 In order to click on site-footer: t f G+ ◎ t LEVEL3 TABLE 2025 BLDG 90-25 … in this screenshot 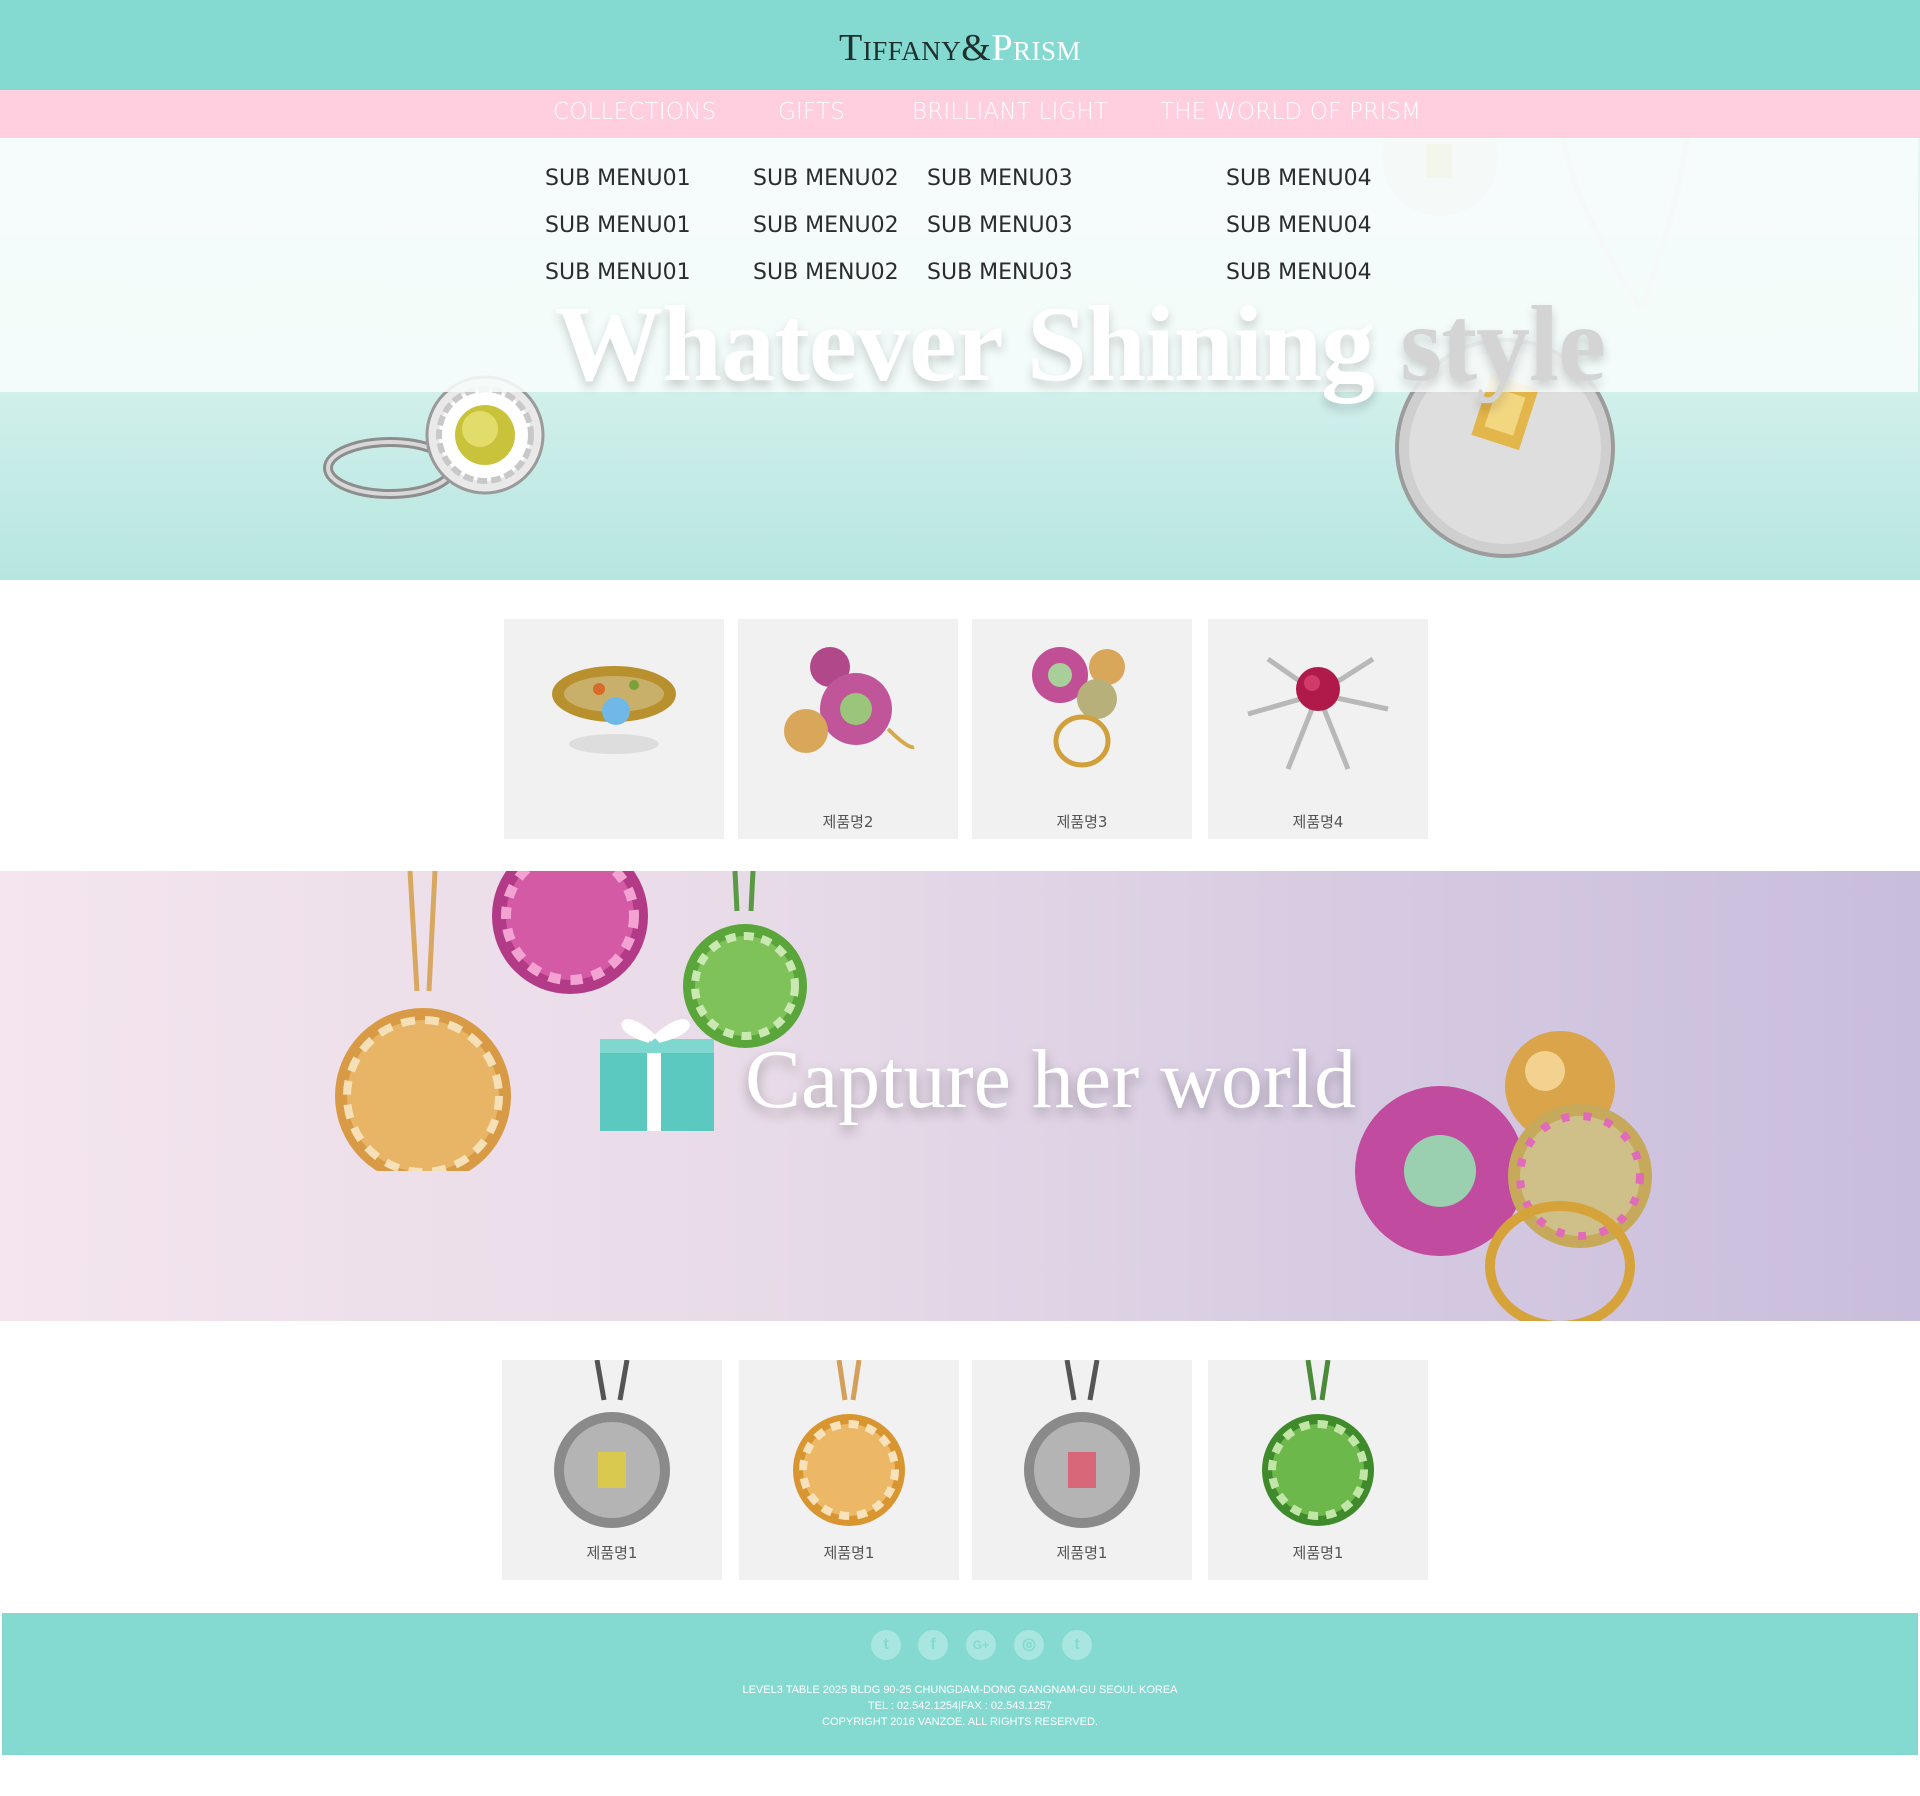, I will do `click(960, 1684)`.